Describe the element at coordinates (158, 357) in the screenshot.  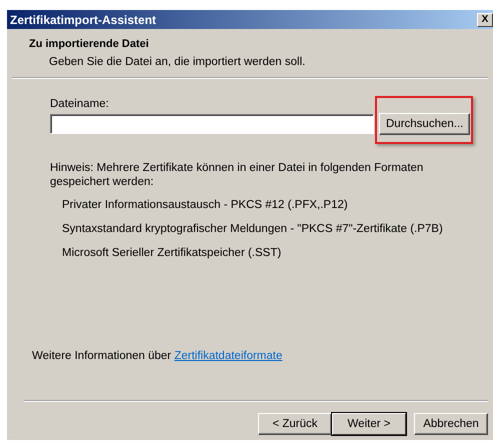
I see `more-info-text: Weitere Informationen über Zertifikatdateiformate` at that location.